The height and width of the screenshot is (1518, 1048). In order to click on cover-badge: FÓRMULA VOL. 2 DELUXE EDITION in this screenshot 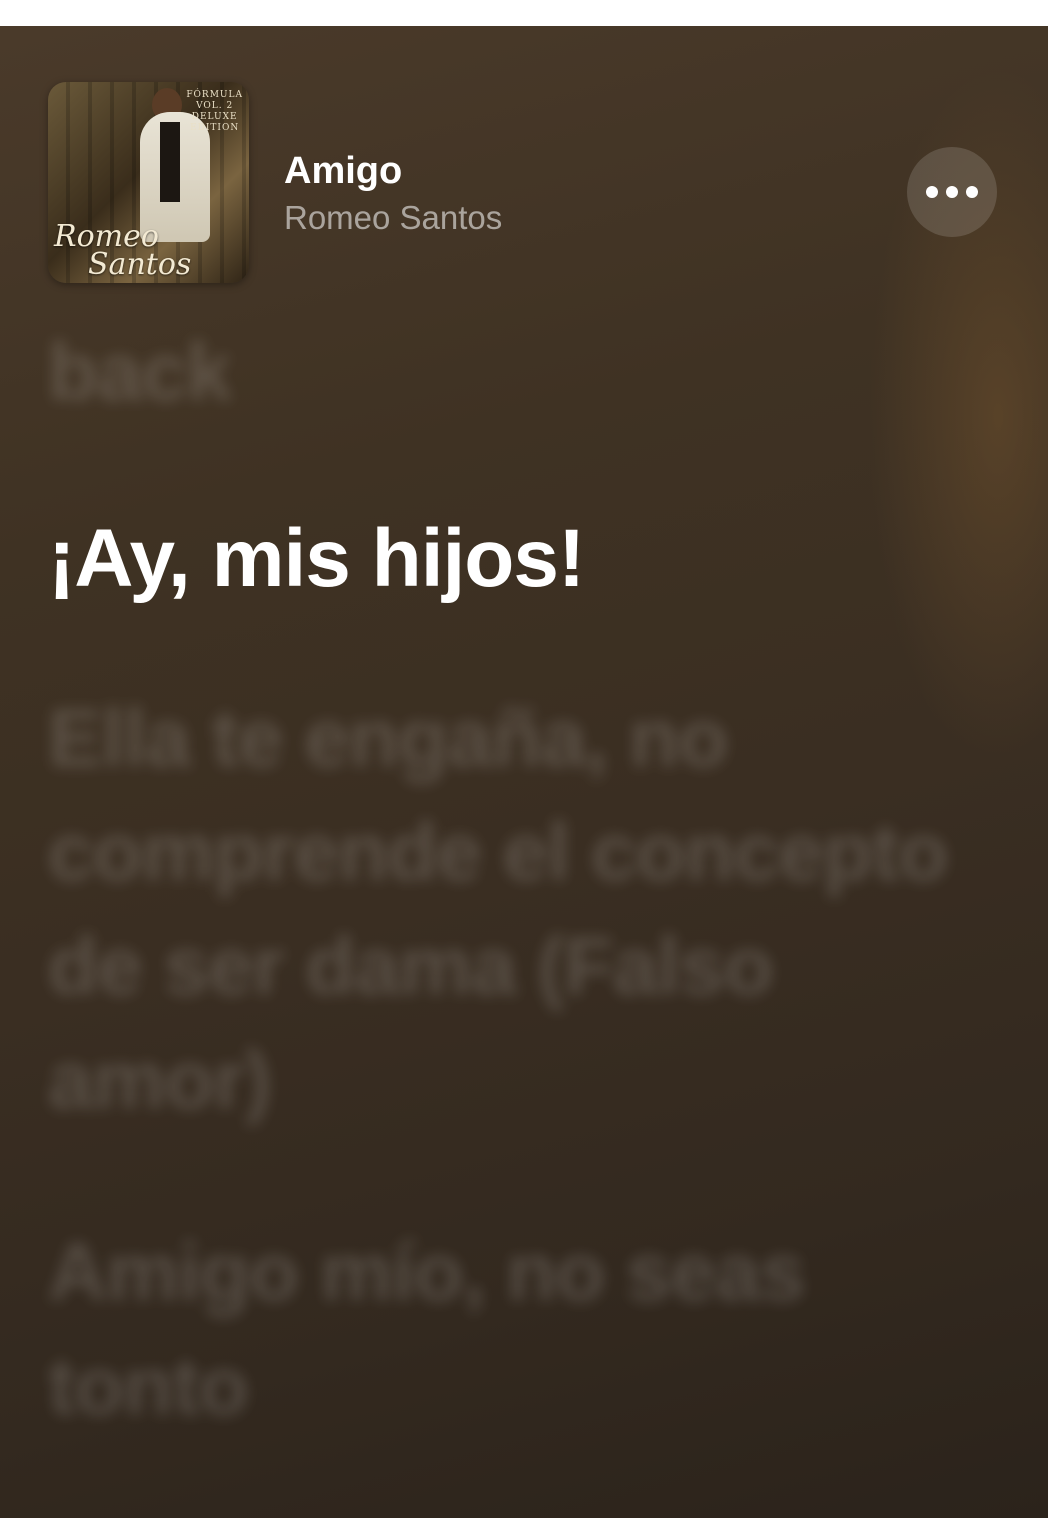, I will do `click(214, 112)`.